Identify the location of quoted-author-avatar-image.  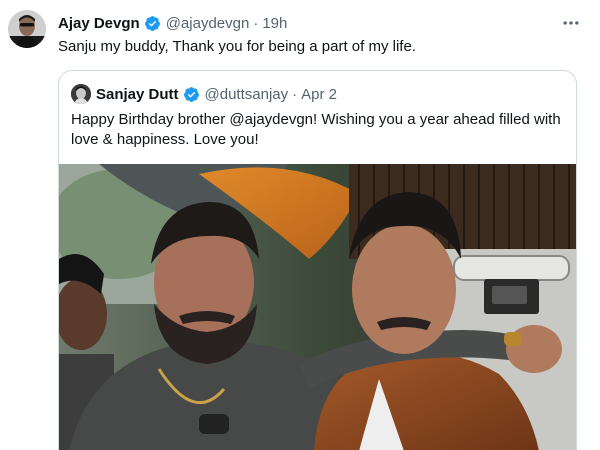
(81, 94).